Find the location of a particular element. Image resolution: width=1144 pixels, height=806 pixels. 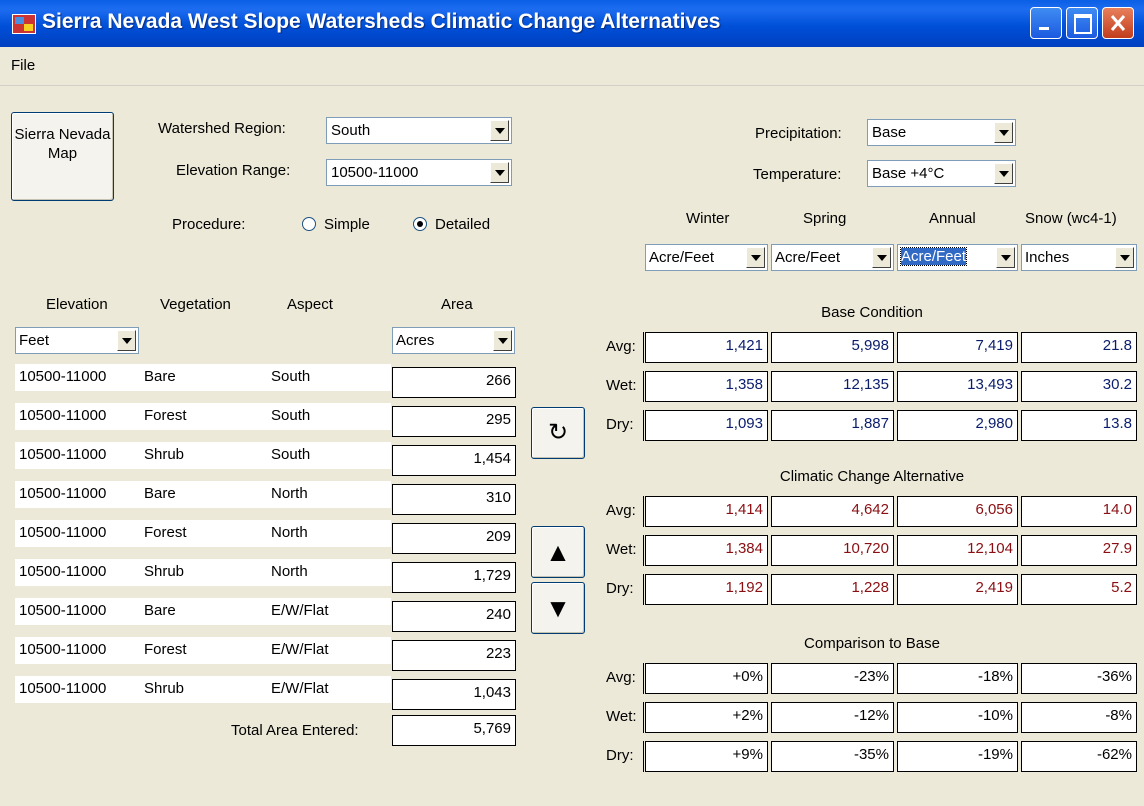

winter-unit-value: Acre/Feet is located at coordinates (682, 257).